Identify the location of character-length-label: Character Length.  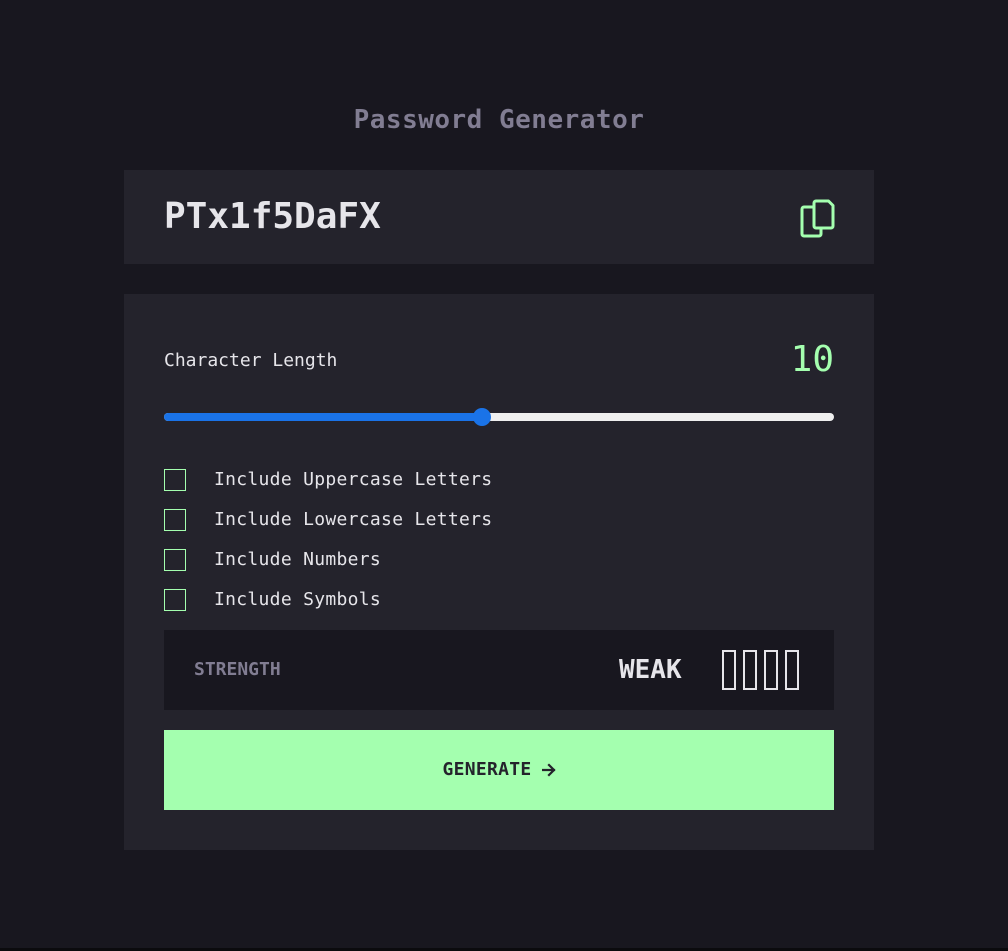
(251, 360).